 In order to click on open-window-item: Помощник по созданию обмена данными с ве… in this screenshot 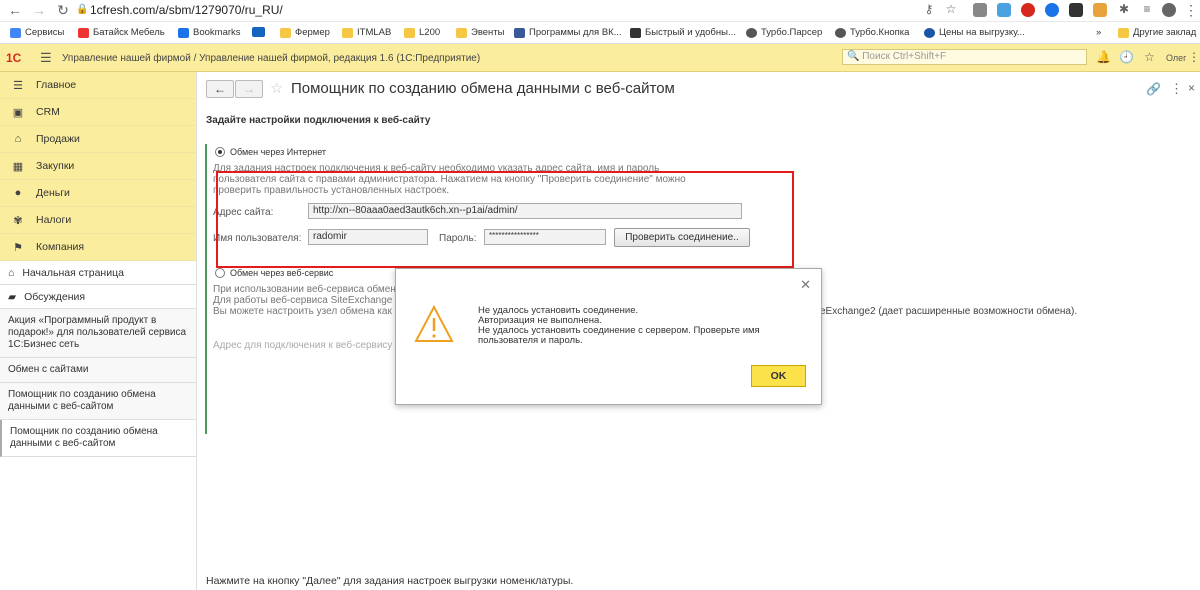, I will do `click(98, 401)`.